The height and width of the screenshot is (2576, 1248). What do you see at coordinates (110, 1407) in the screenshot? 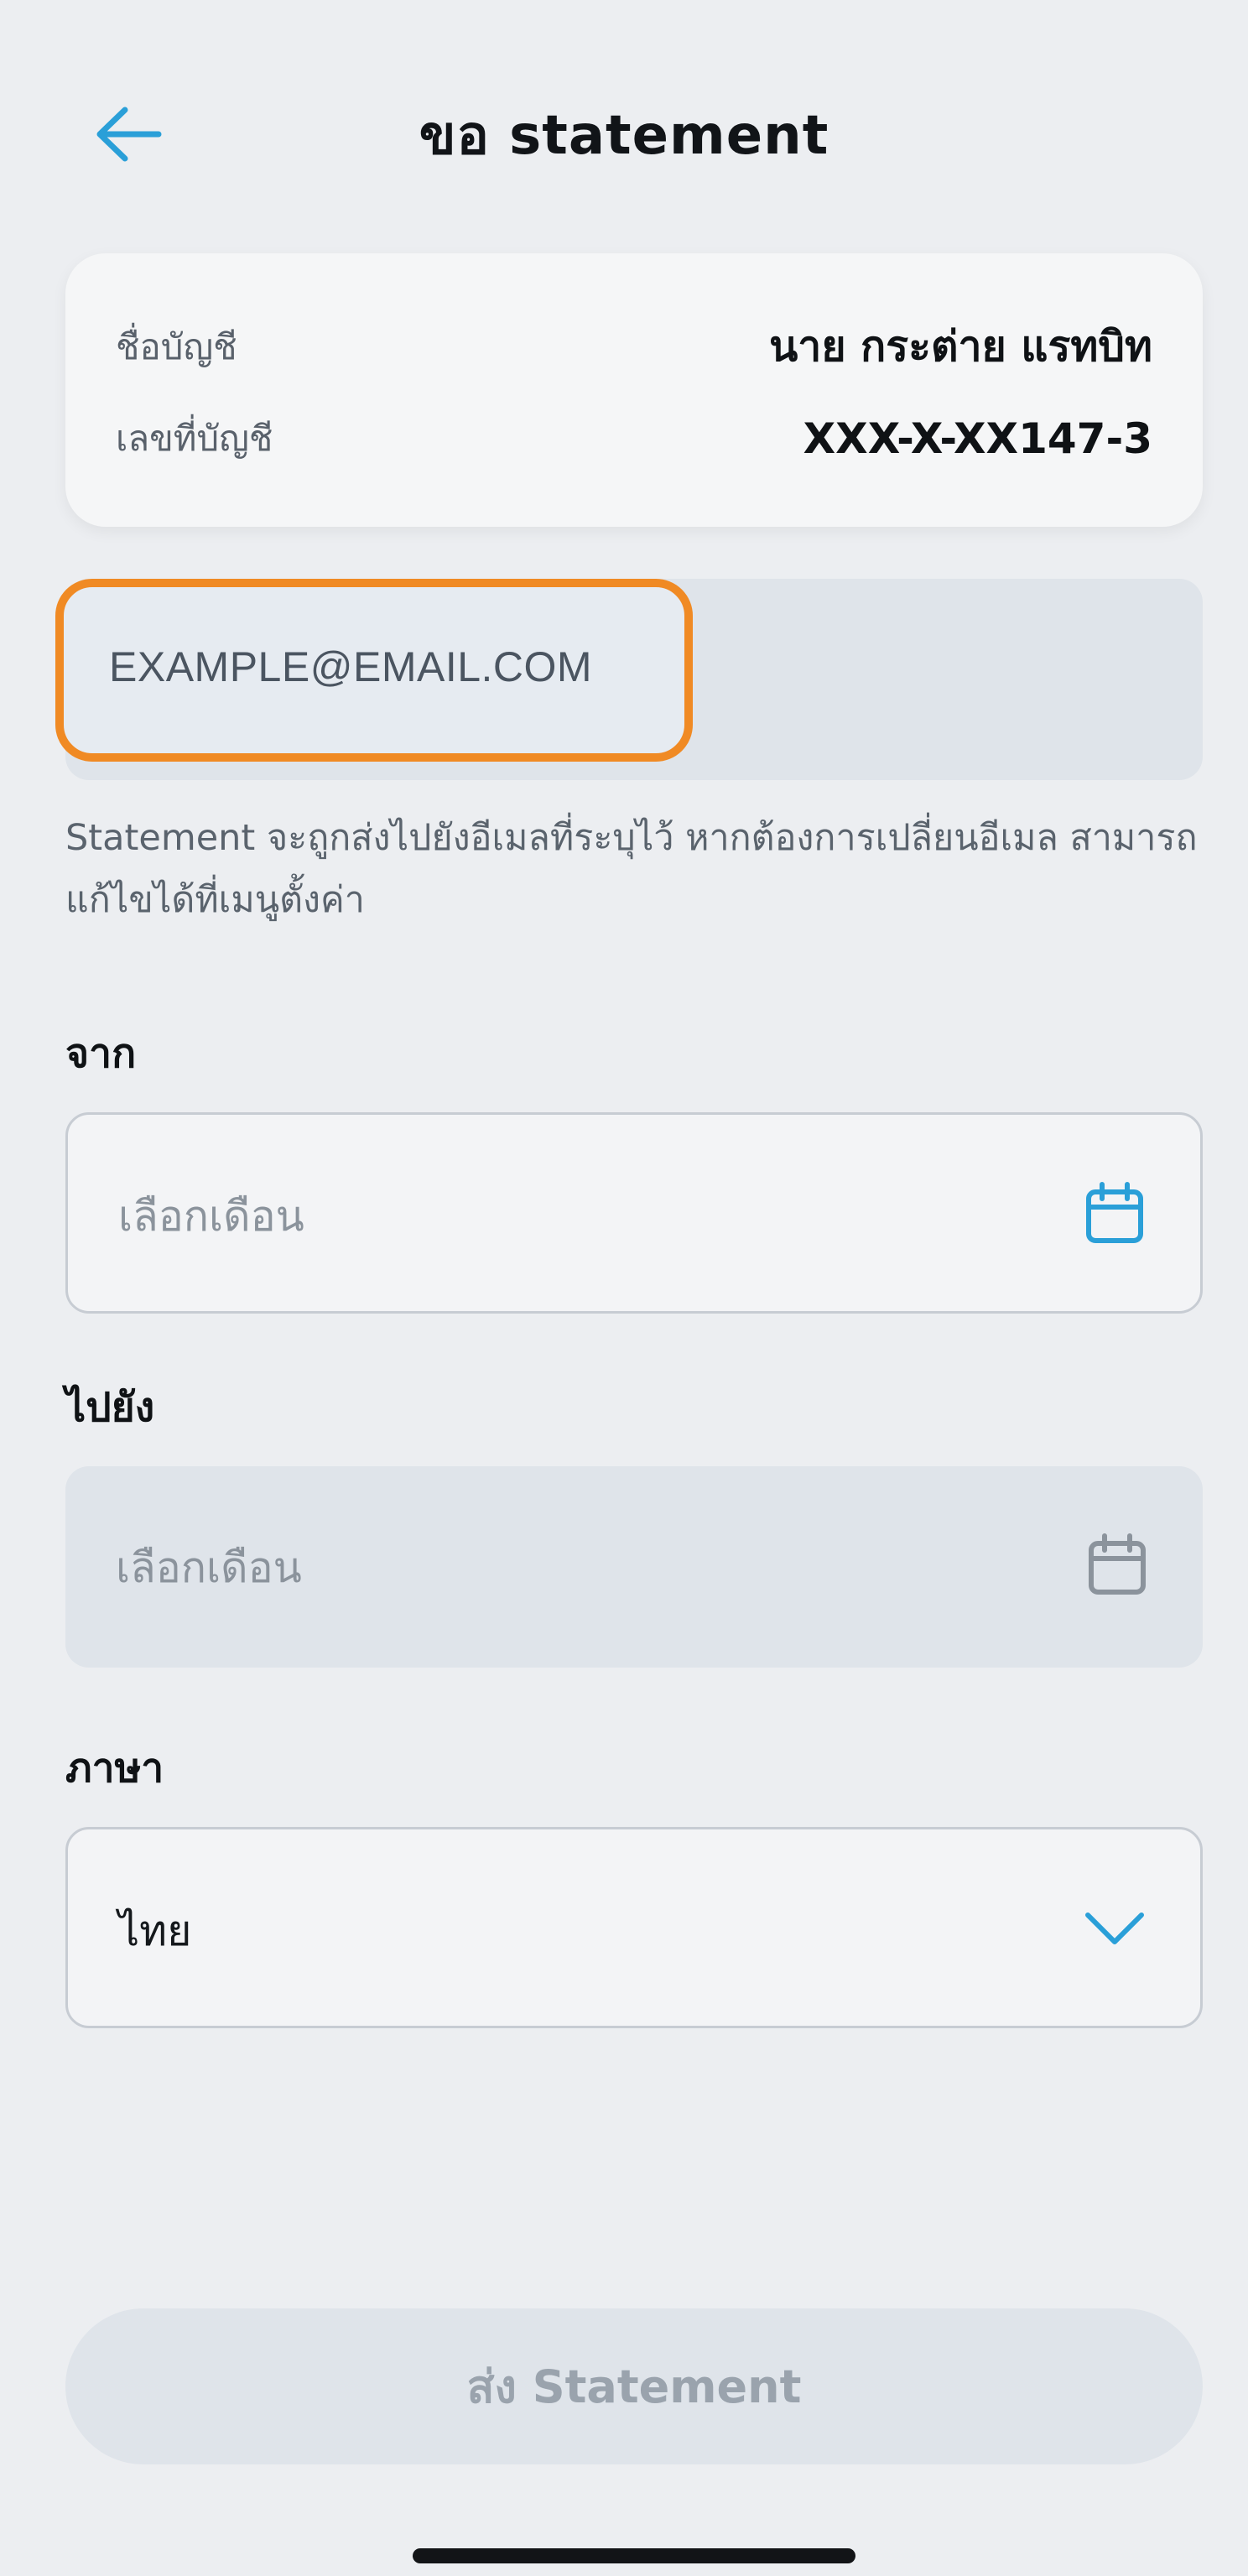
I see `to-label: ไปยัง` at bounding box center [110, 1407].